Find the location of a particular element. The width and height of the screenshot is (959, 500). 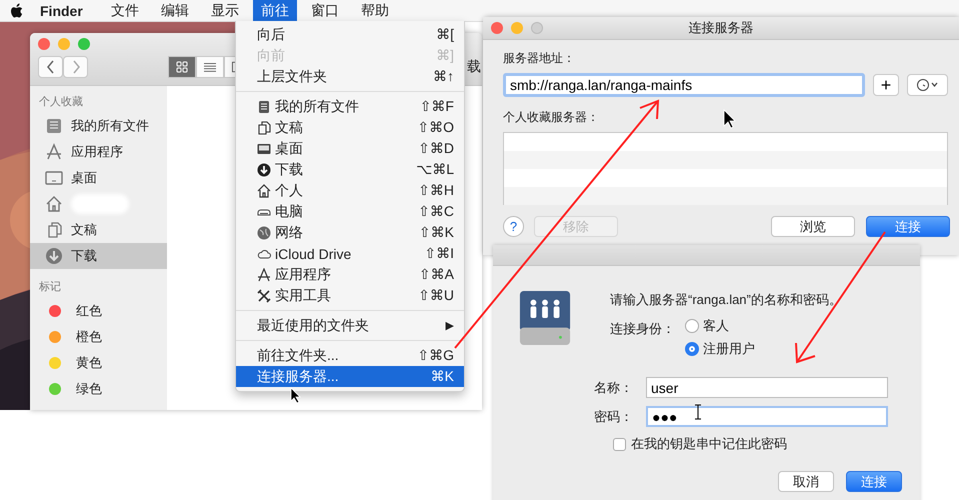

menu-item: 网络 ⇧⌘K is located at coordinates (350, 232).